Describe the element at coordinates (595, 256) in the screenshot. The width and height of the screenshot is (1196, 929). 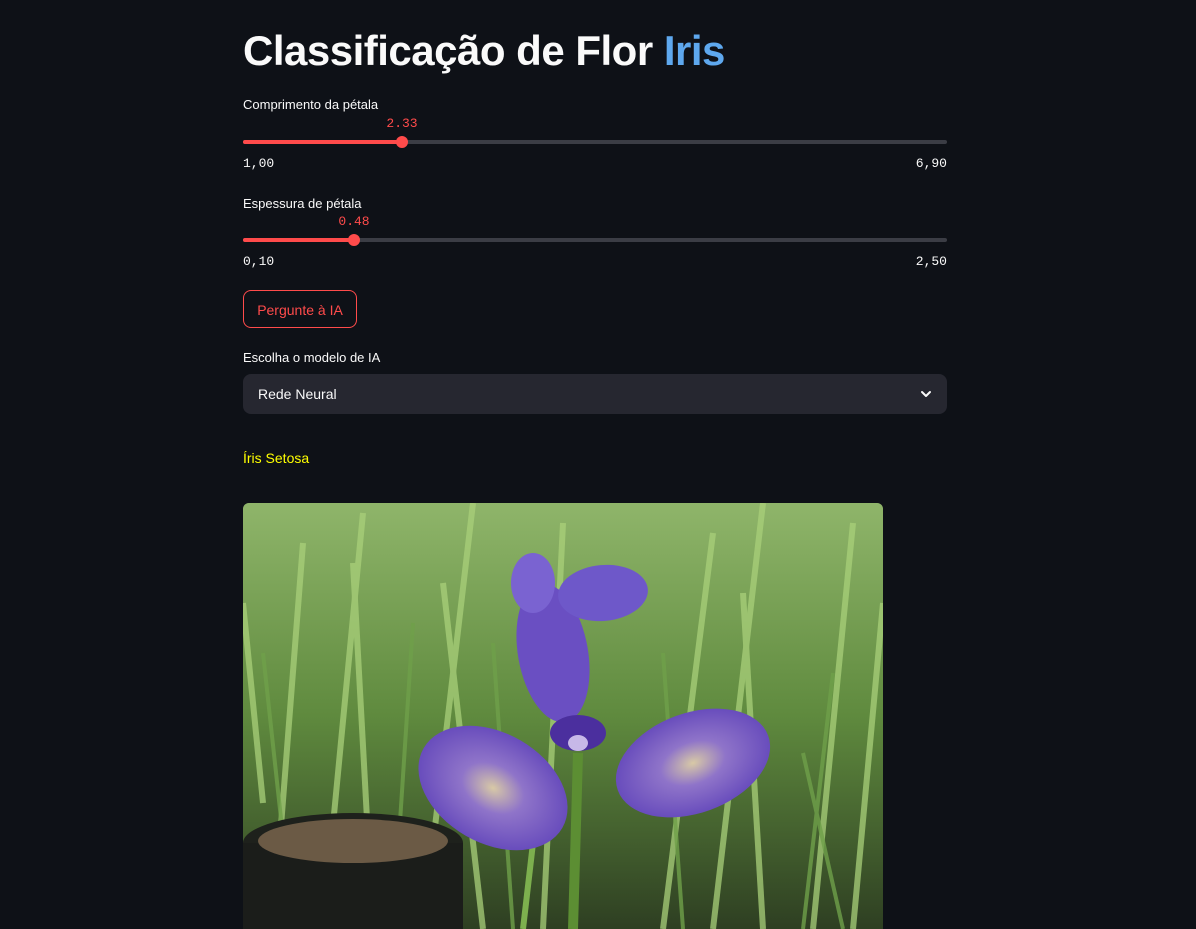
I see `petal-width-slider: 0.48 0,10 2,50` at that location.